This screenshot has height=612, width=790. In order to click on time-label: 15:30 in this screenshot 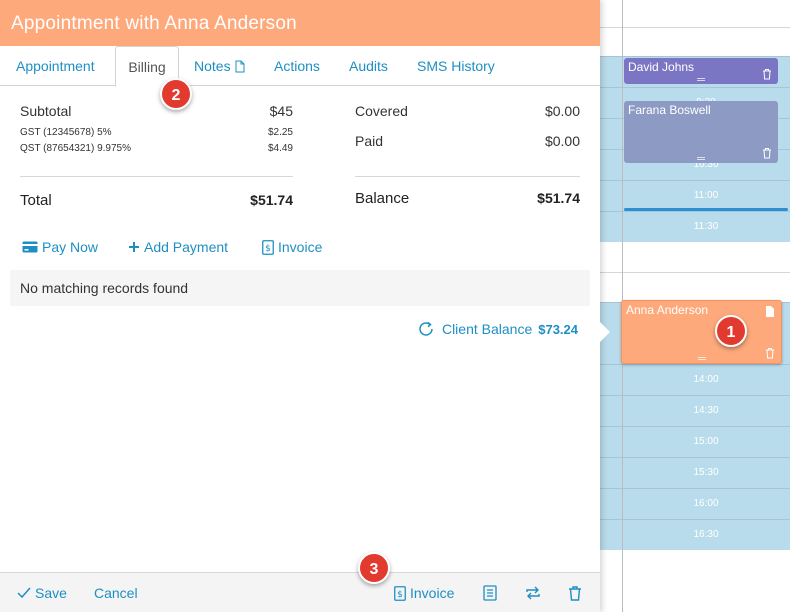, I will do `click(706, 472)`.